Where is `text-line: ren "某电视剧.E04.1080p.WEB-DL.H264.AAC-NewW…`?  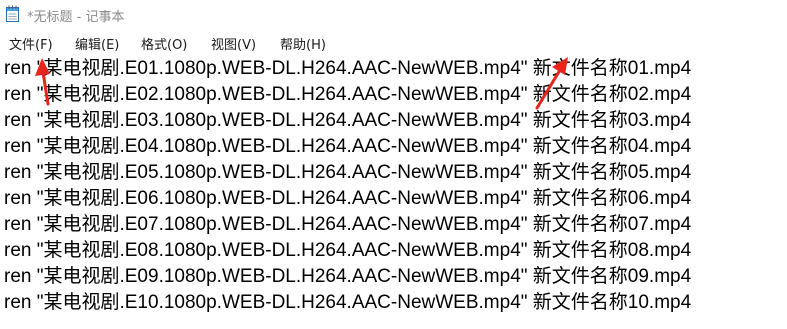
text-line: ren "某电视剧.E04.1080p.WEB-DL.H264.AAC-NewW… is located at coordinates (348, 146).